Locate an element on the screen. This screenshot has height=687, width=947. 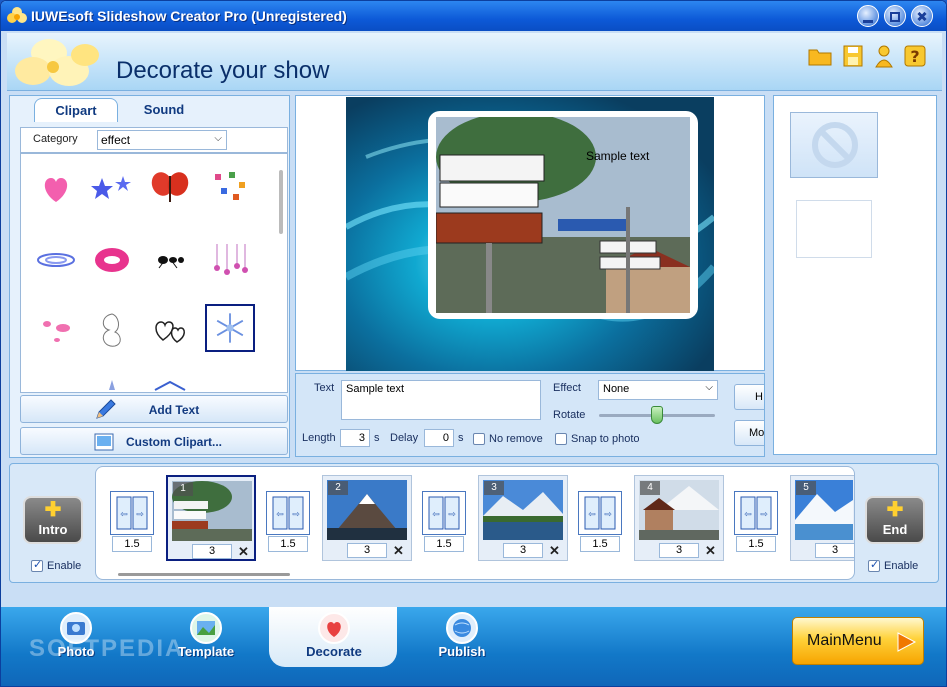
effect-select: None ⌵ is located at coordinates (658, 390).